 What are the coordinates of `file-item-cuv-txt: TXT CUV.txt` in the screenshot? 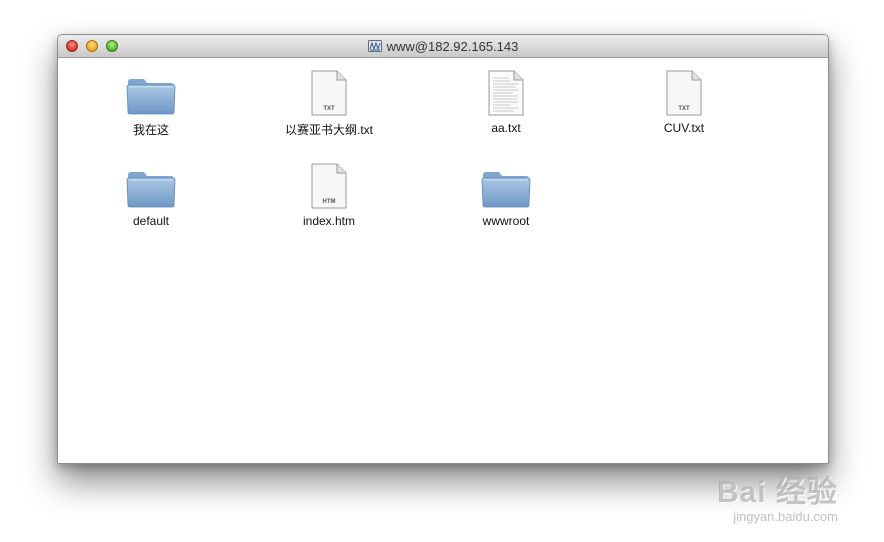 It's located at (684, 101).